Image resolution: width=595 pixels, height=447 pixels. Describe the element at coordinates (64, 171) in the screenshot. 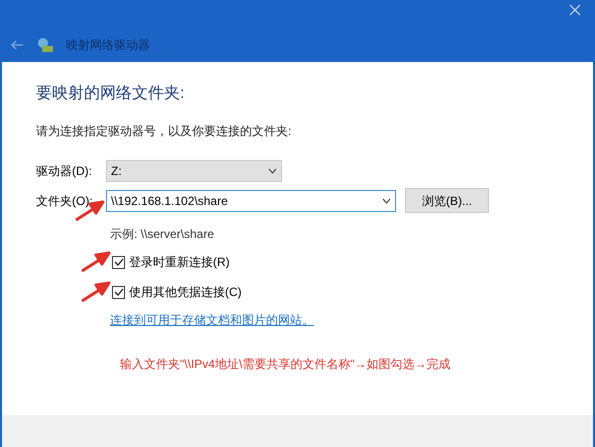

I see `drive-label: 驱动器(D):` at that location.